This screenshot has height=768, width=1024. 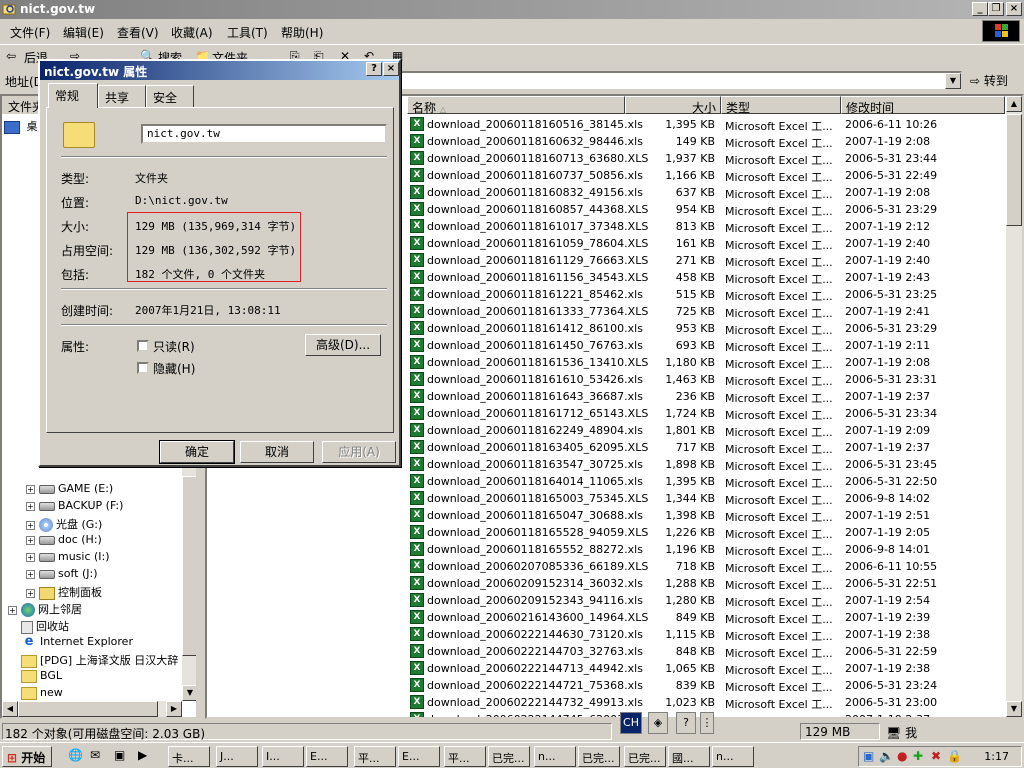 What do you see at coordinates (302, 32) in the screenshot?
I see `menu-help: 帮助(H)` at bounding box center [302, 32].